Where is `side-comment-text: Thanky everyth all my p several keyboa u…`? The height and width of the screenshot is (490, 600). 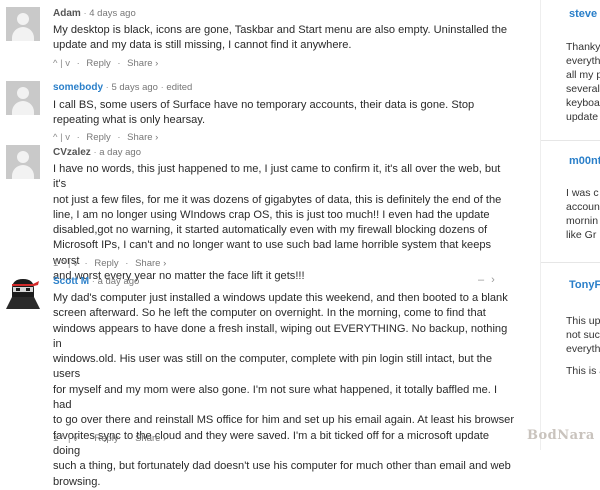
side-comment-text: Thanky everyth all my p several keyboa u… is located at coordinates (583, 82).